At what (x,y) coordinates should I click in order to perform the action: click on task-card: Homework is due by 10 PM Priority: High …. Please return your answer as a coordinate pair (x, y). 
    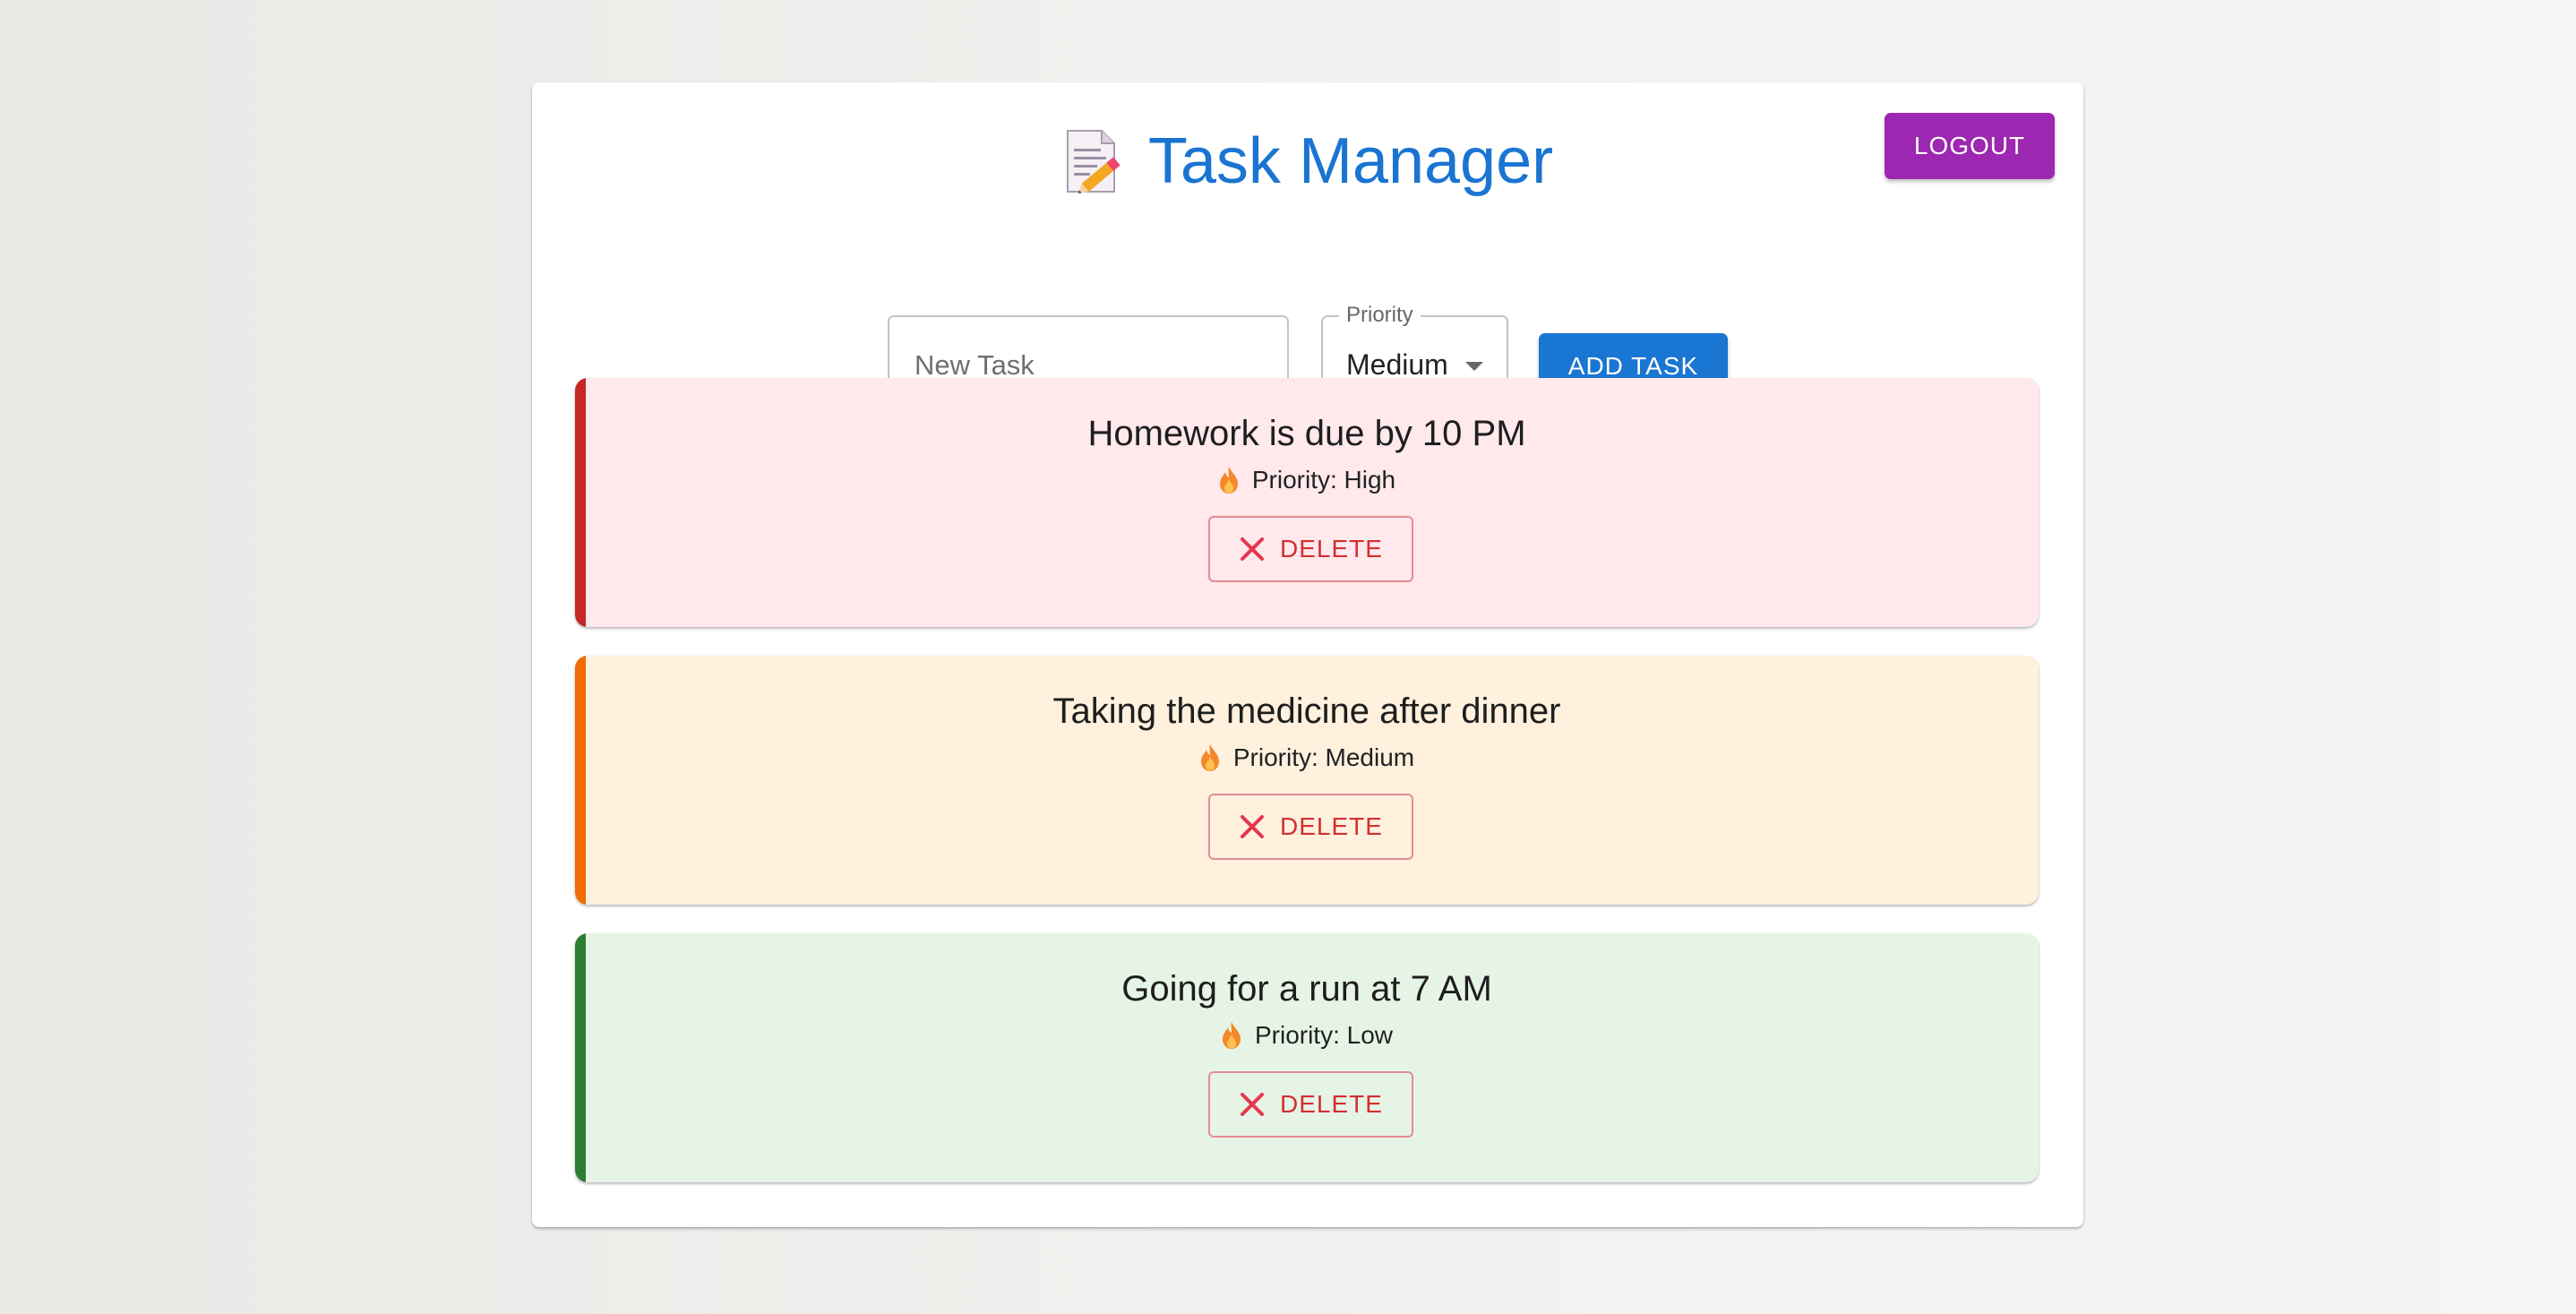
    Looking at the image, I should click on (1307, 502).